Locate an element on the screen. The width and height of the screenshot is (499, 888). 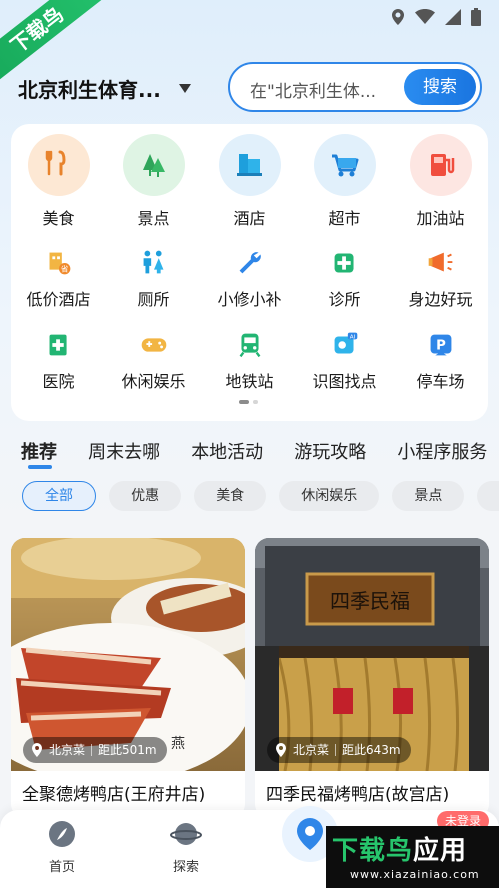
nav-home: 首页 is located at coordinates (62, 847).